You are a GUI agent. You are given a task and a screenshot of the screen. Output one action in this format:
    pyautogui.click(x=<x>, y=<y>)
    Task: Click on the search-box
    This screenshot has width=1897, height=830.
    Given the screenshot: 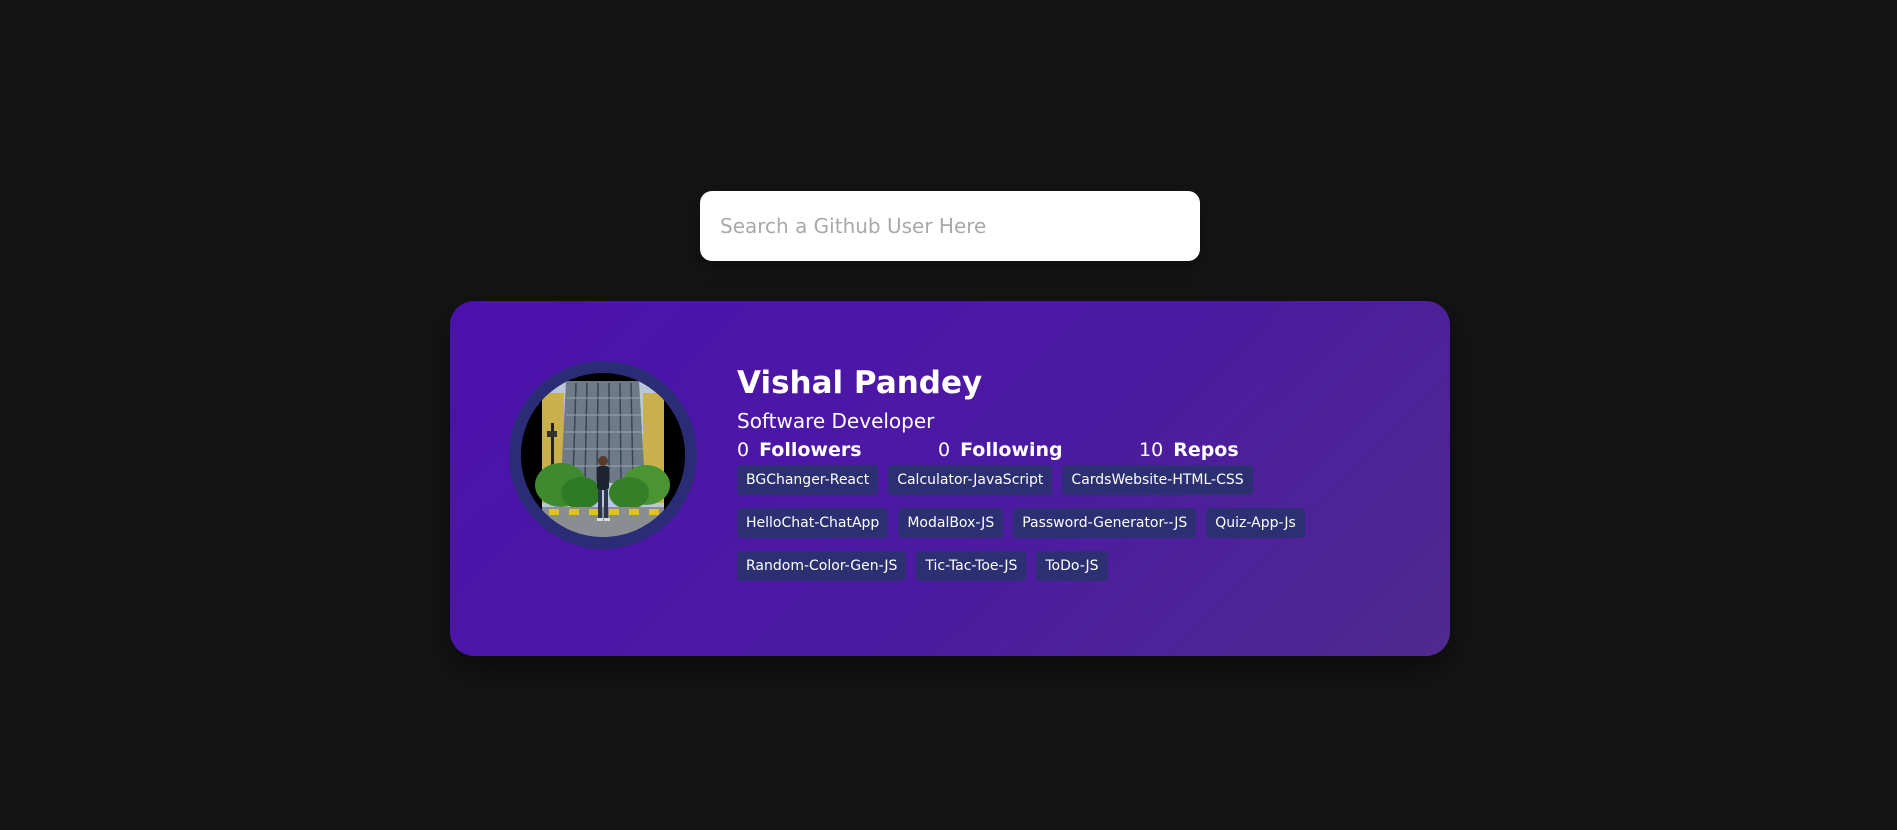 What is the action you would take?
    pyautogui.click(x=950, y=226)
    